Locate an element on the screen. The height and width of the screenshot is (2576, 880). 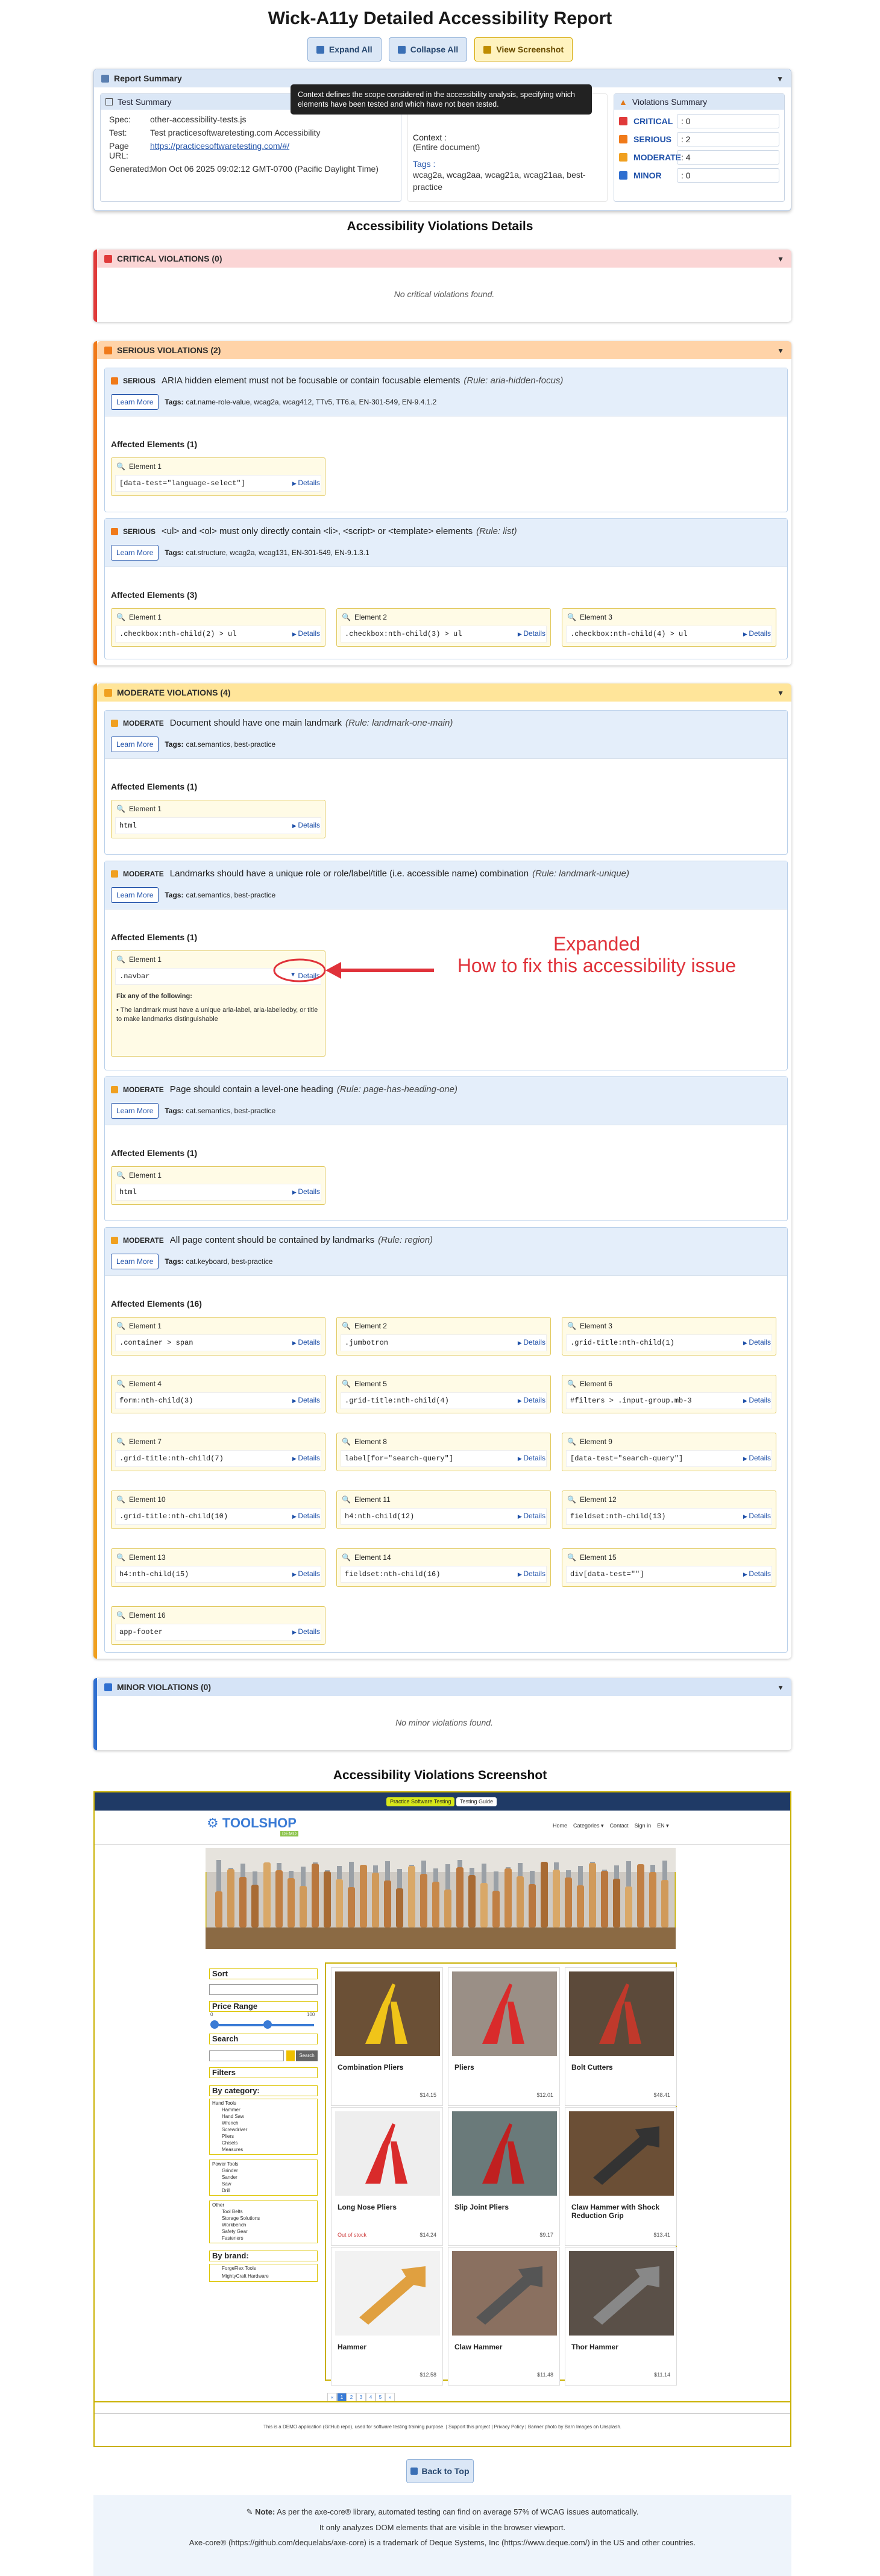
price-slider-max-handle is located at coordinates (267, 2024).